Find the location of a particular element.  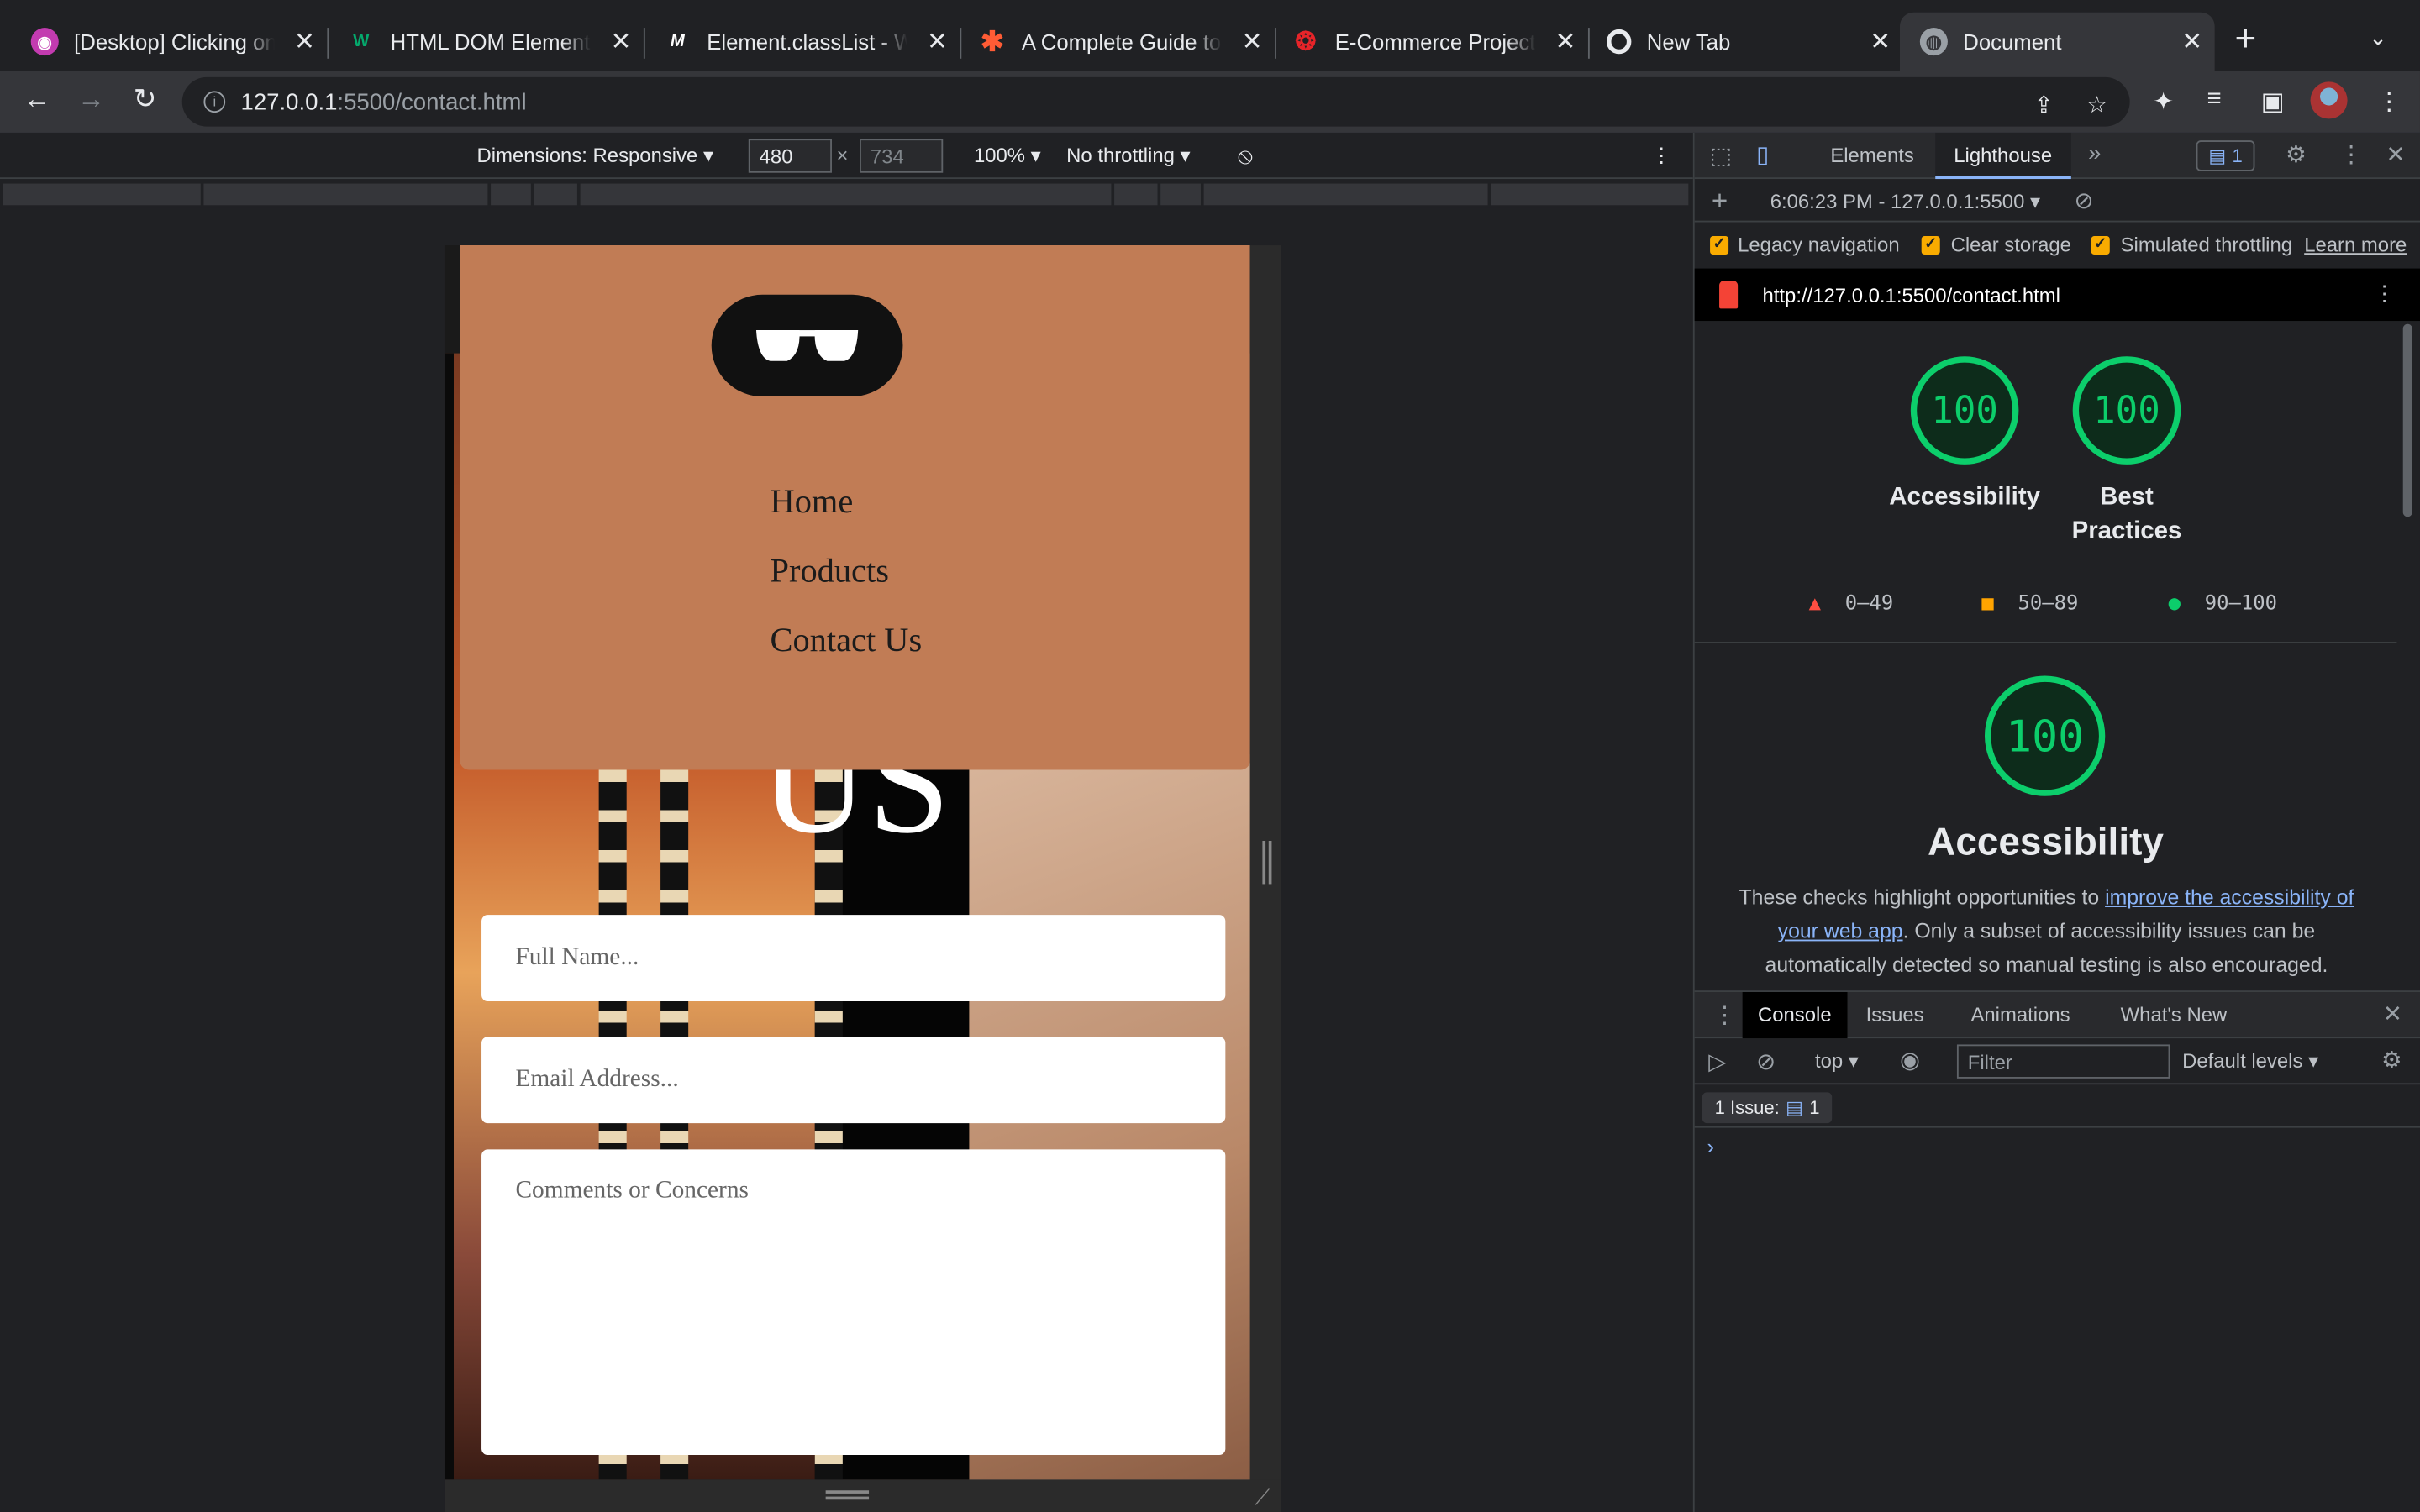

url-host: 127.0.0.1 is located at coordinates (289, 101).